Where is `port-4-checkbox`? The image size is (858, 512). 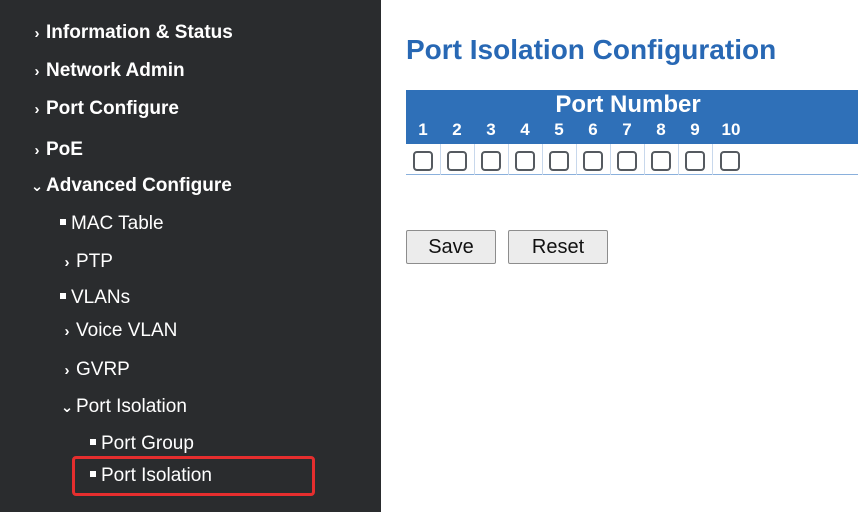
port-4-checkbox is located at coordinates (525, 161).